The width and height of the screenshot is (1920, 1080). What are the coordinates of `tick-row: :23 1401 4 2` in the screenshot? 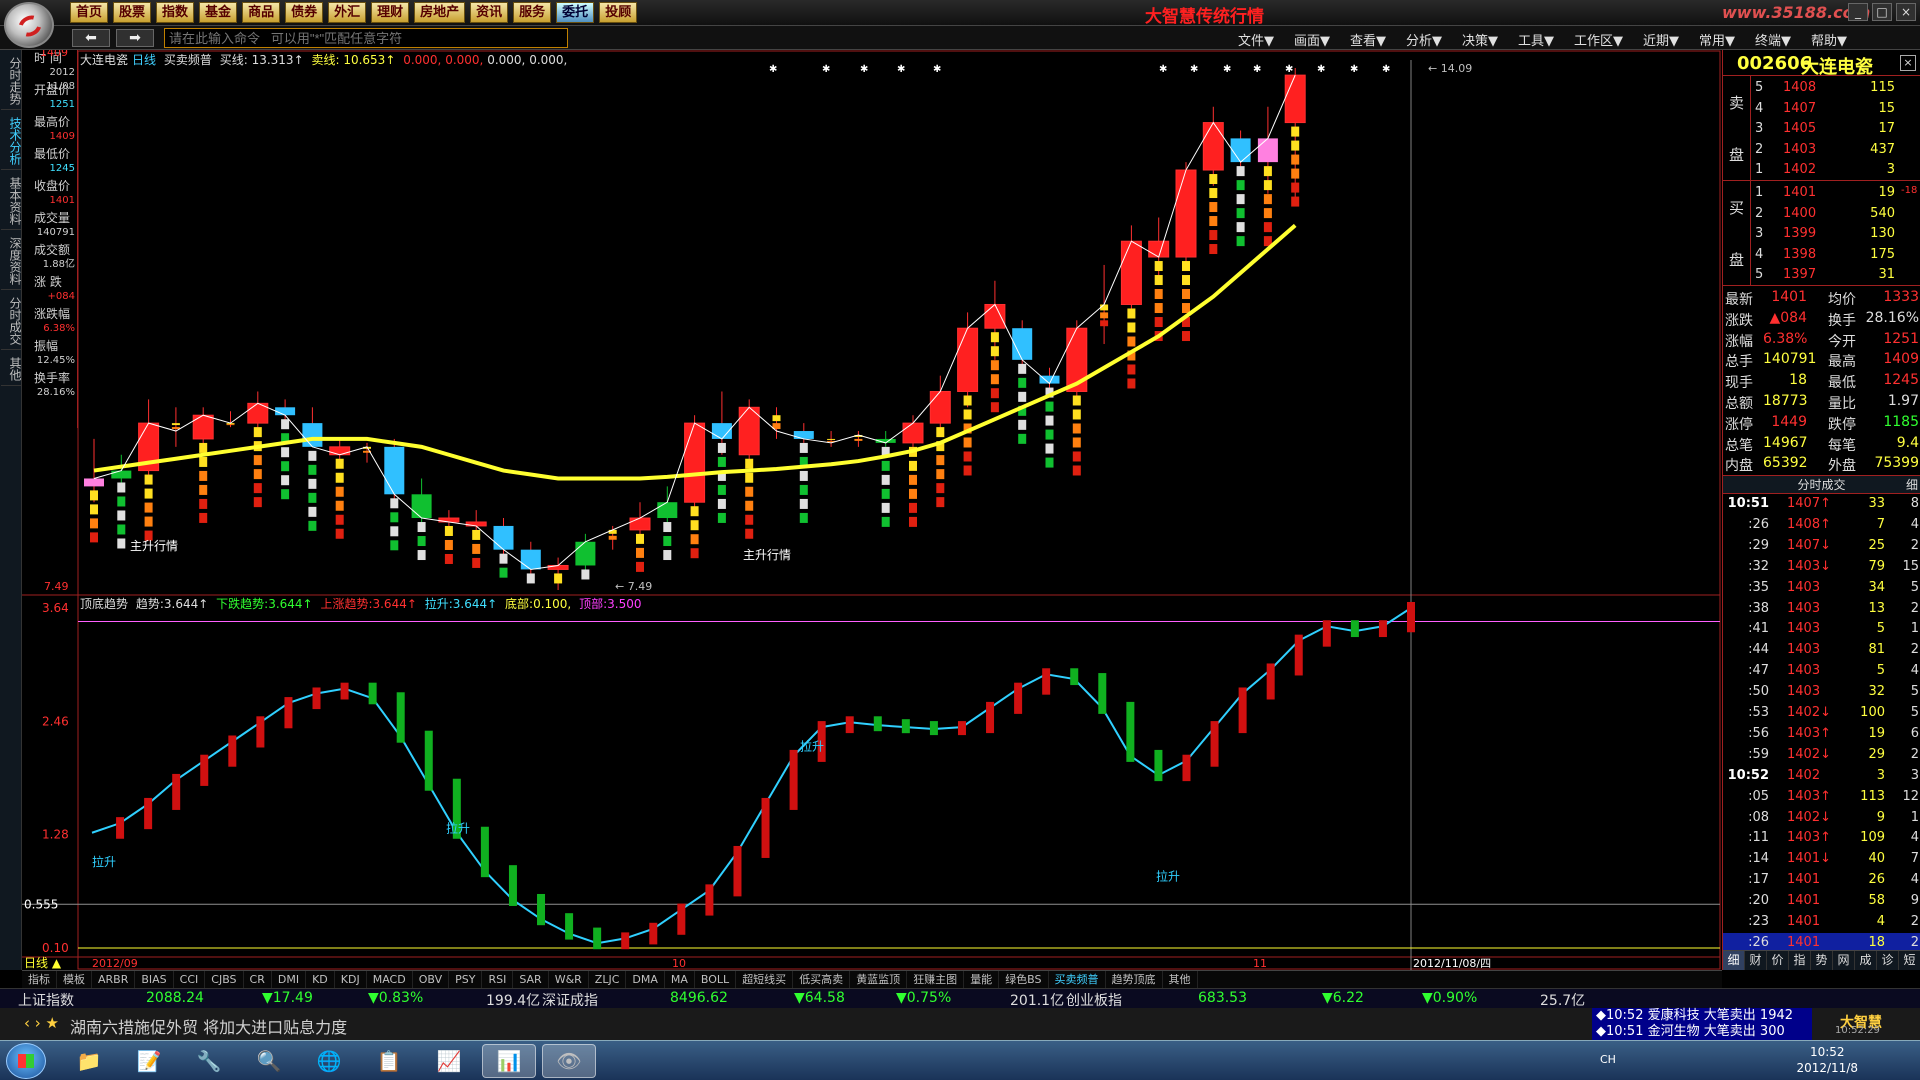 It's located at (1821, 922).